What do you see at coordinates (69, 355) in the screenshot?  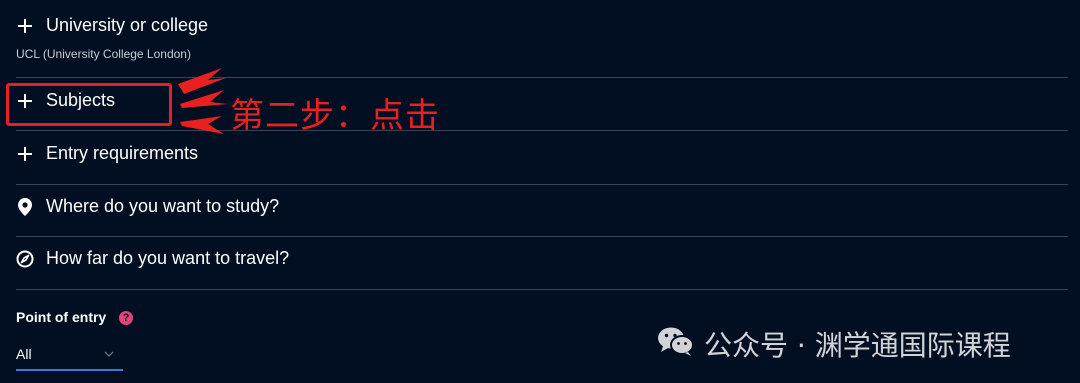 I see `point-of-entry-select: All` at bounding box center [69, 355].